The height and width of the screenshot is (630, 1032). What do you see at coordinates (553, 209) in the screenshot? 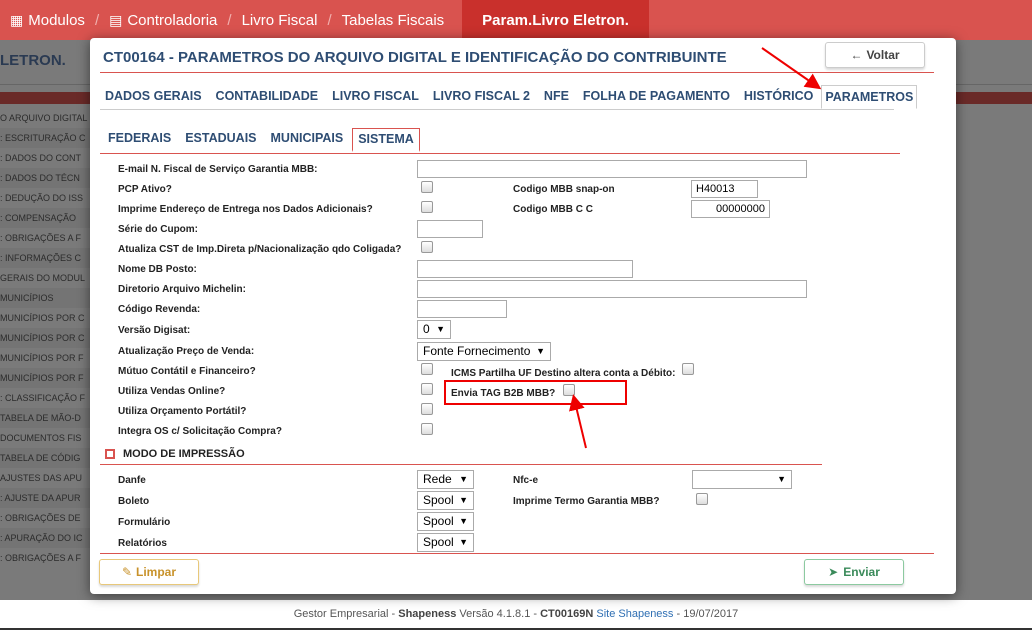
I see `codigo-mbb-cc-label: Codigo MBB C C` at bounding box center [553, 209].